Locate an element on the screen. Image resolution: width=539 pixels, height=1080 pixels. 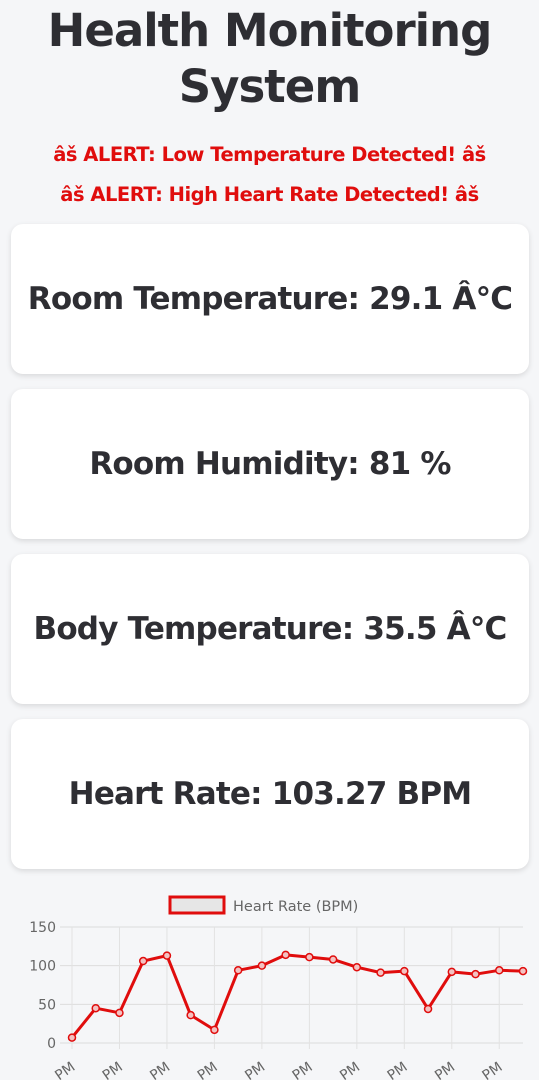
page-title-line-2: System is located at coordinates (269, 86).